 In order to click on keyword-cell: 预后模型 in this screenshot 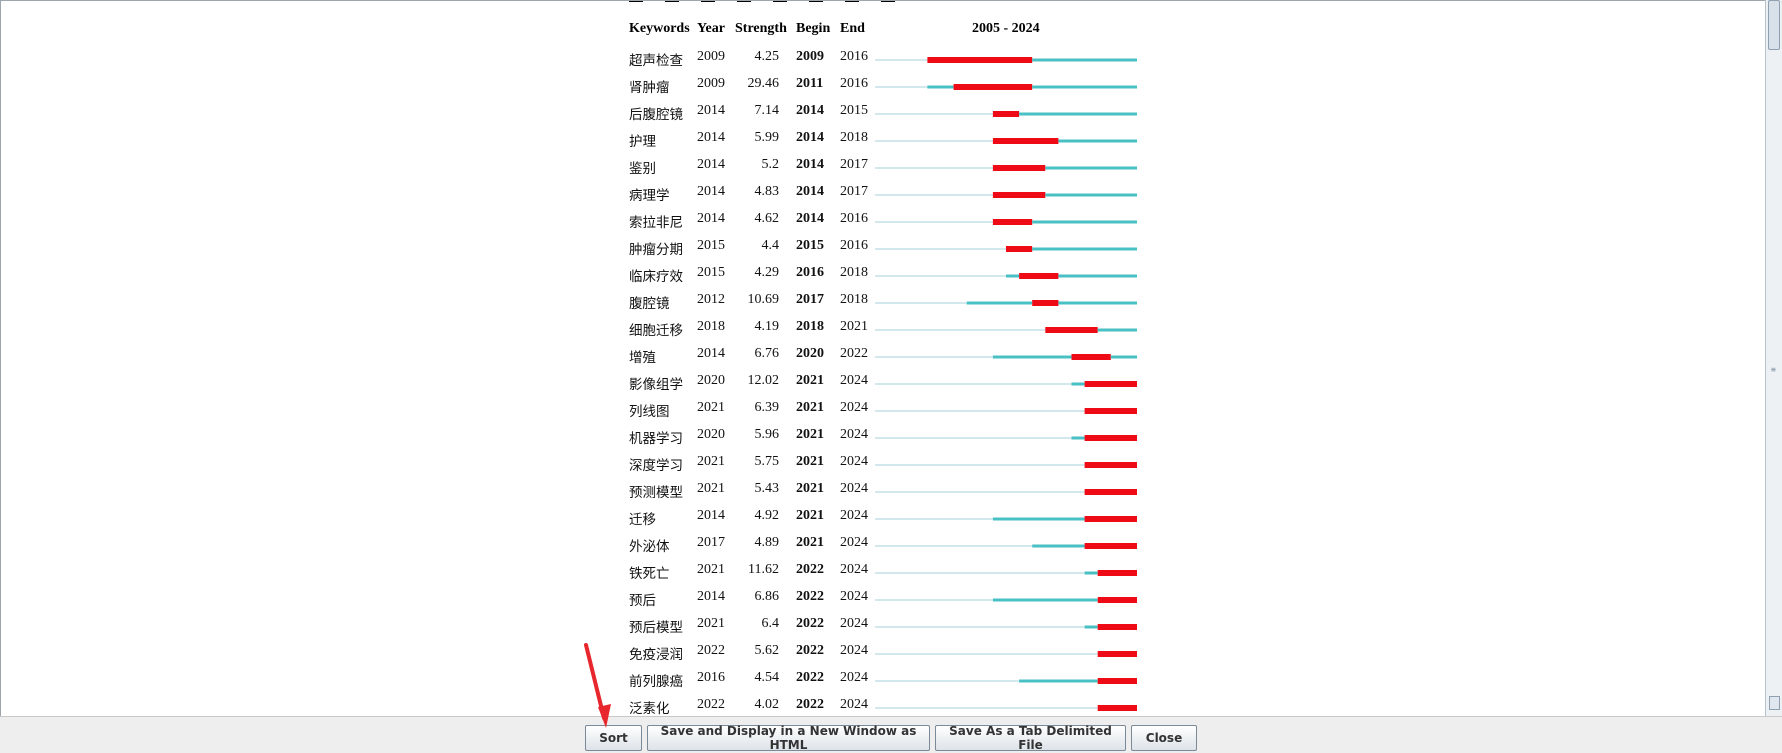, I will do `click(656, 628)`.